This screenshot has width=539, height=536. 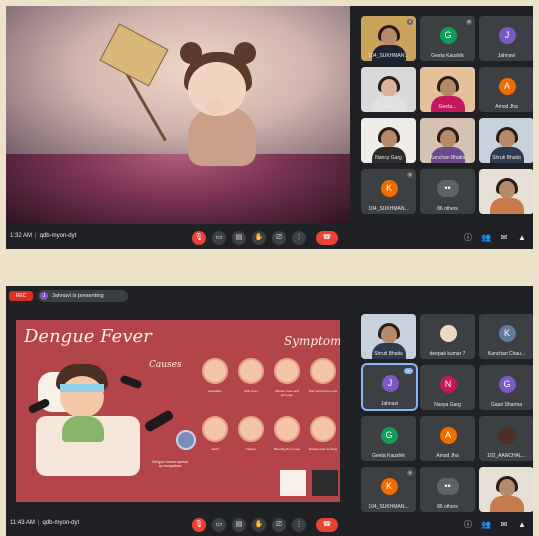 I want to click on presenting-label: Jahnavi is presenting, so click(x=78, y=296).